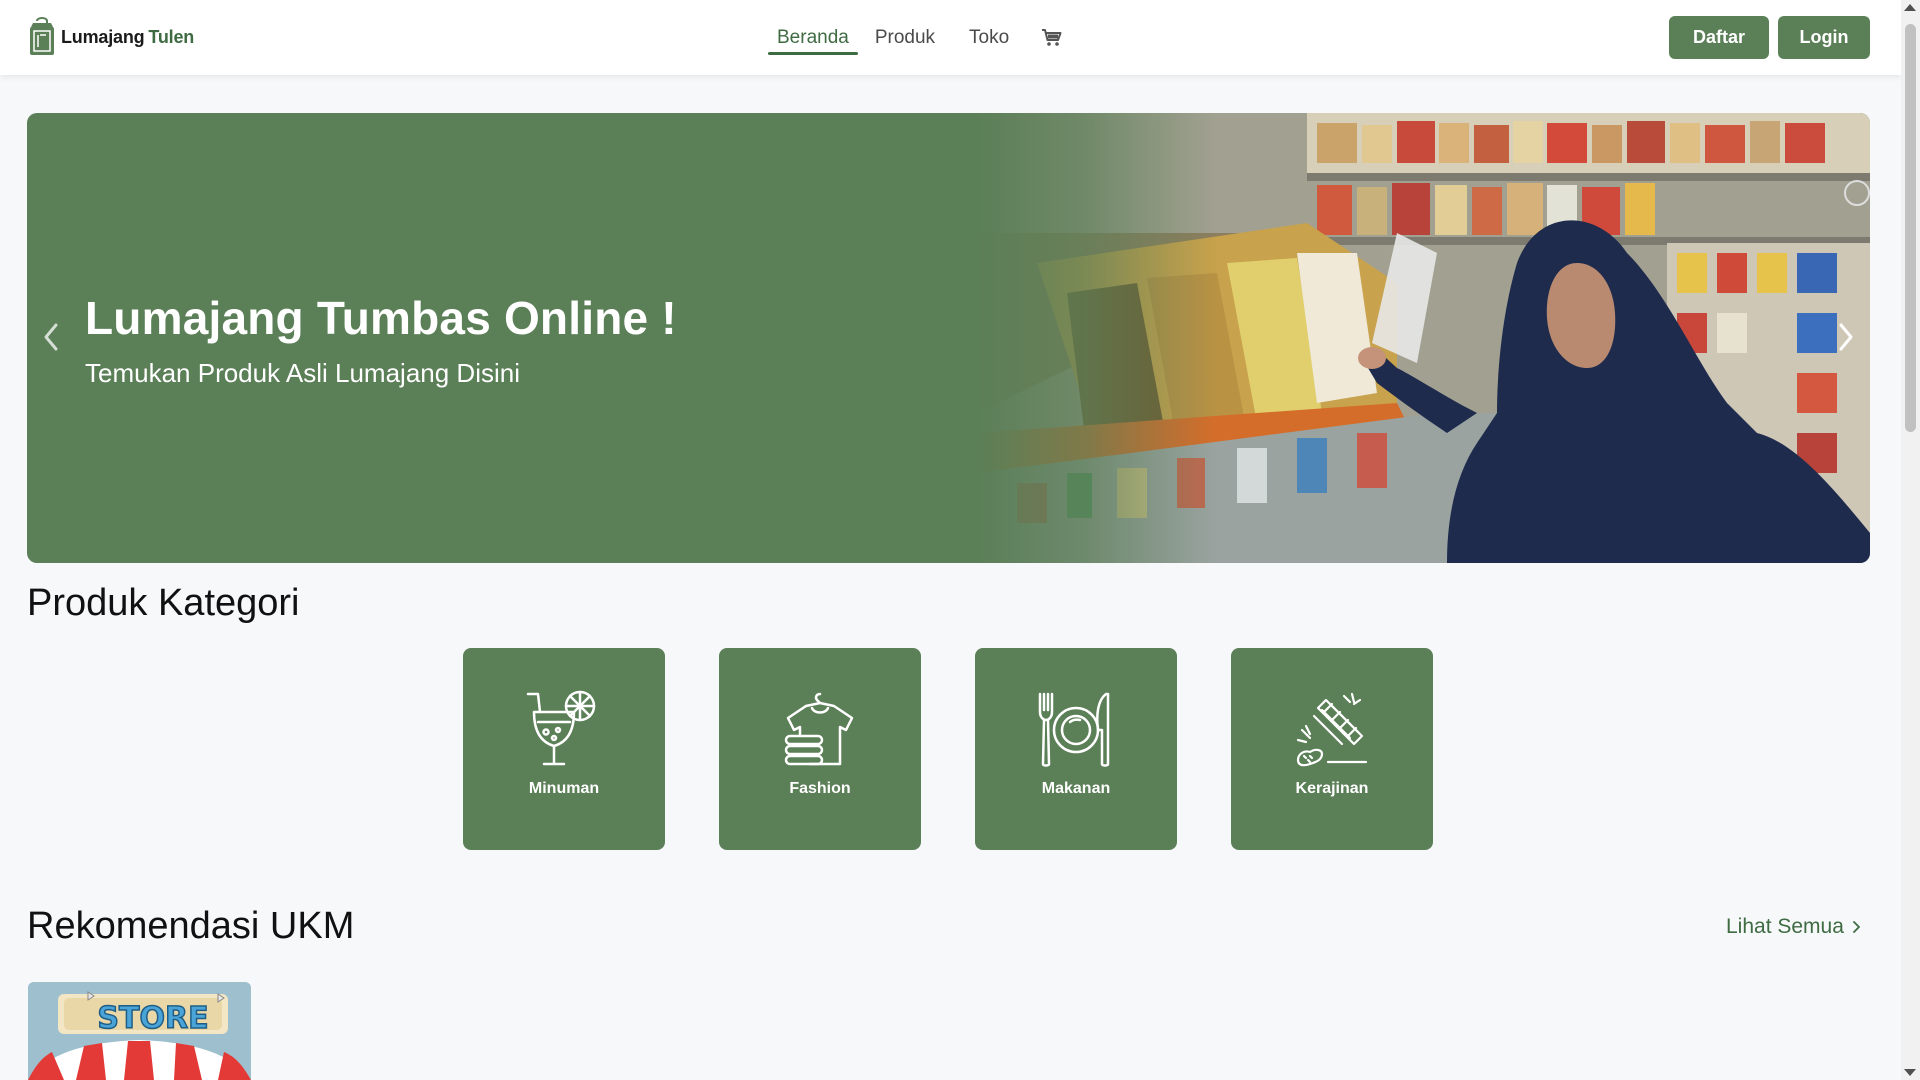 This screenshot has width=1920, height=1080. I want to click on brand-logo: Lumajang Tulen, so click(110, 37).